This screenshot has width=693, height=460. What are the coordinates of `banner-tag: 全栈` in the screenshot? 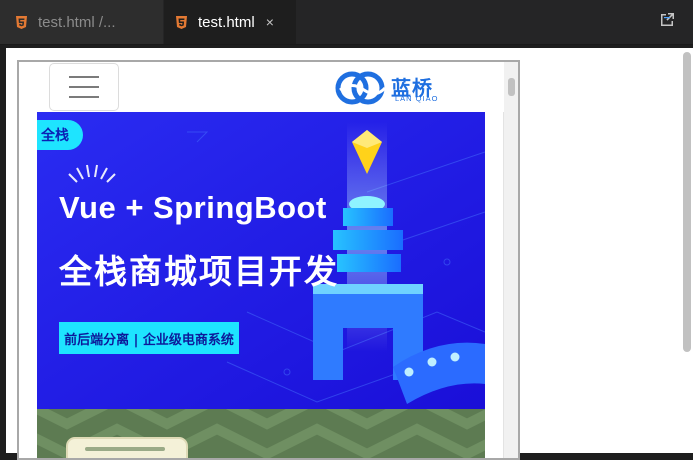 It's located at (60, 135).